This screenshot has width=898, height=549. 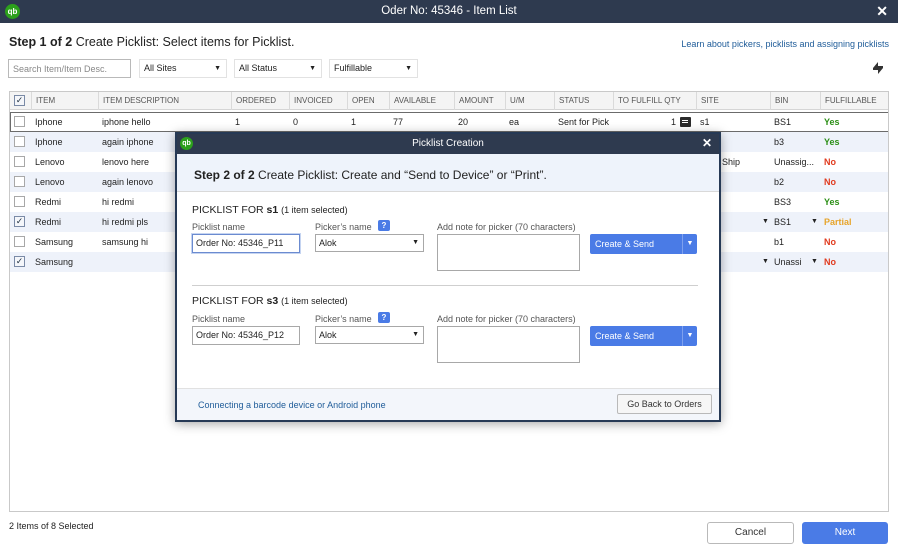 I want to click on cell-item: Samsung, so click(x=54, y=262).